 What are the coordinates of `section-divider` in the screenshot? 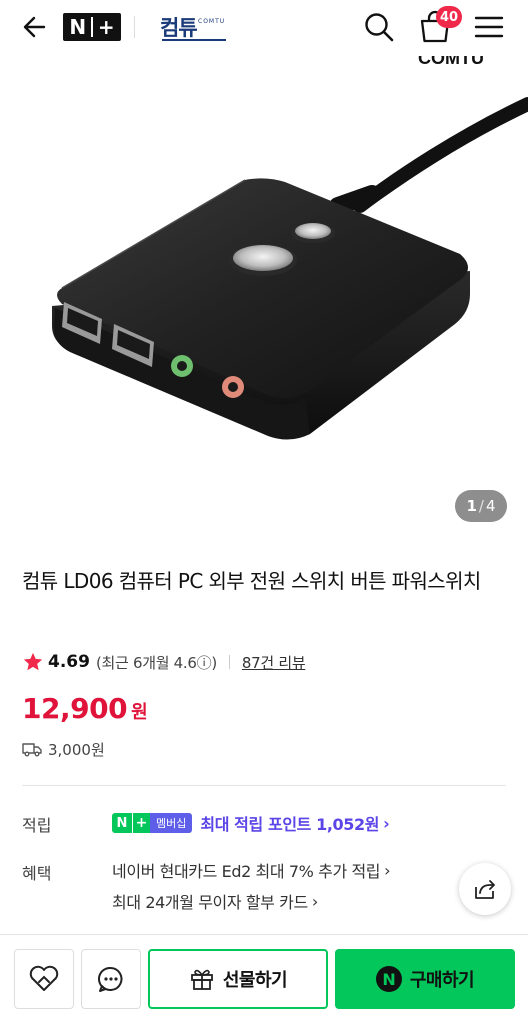 It's located at (264, 785).